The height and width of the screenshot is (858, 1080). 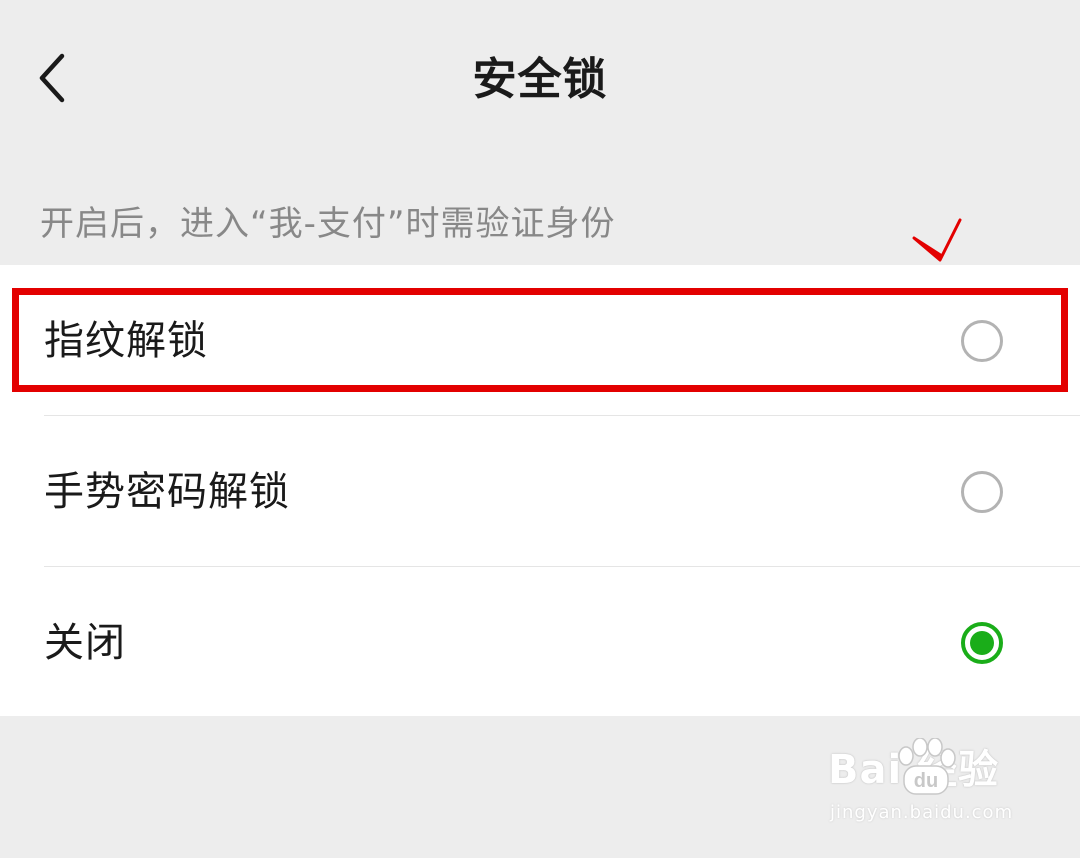 What do you see at coordinates (126, 341) in the screenshot?
I see `option-label: 指纹解锁` at bounding box center [126, 341].